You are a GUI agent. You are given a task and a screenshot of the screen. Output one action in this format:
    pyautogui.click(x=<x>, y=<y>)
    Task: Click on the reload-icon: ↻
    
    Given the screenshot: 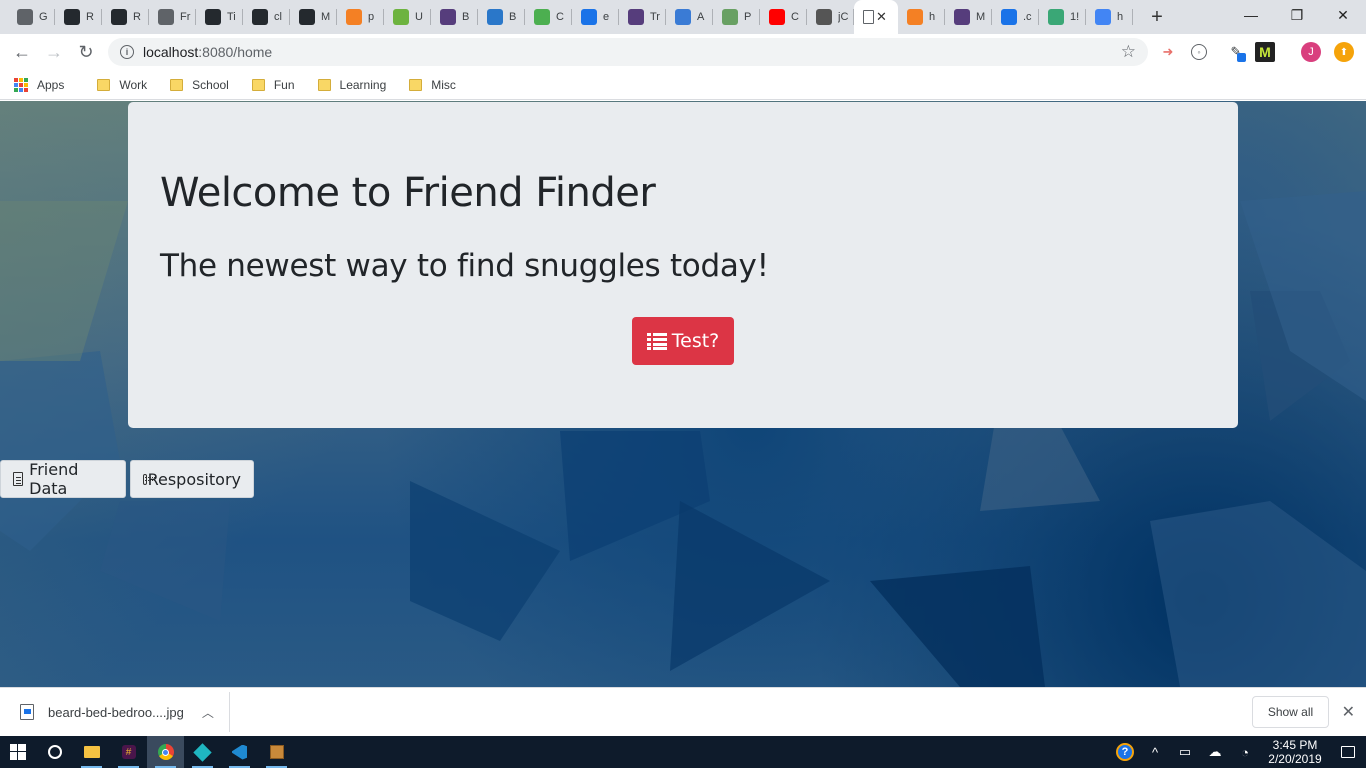 What is the action you would take?
    pyautogui.click(x=86, y=52)
    